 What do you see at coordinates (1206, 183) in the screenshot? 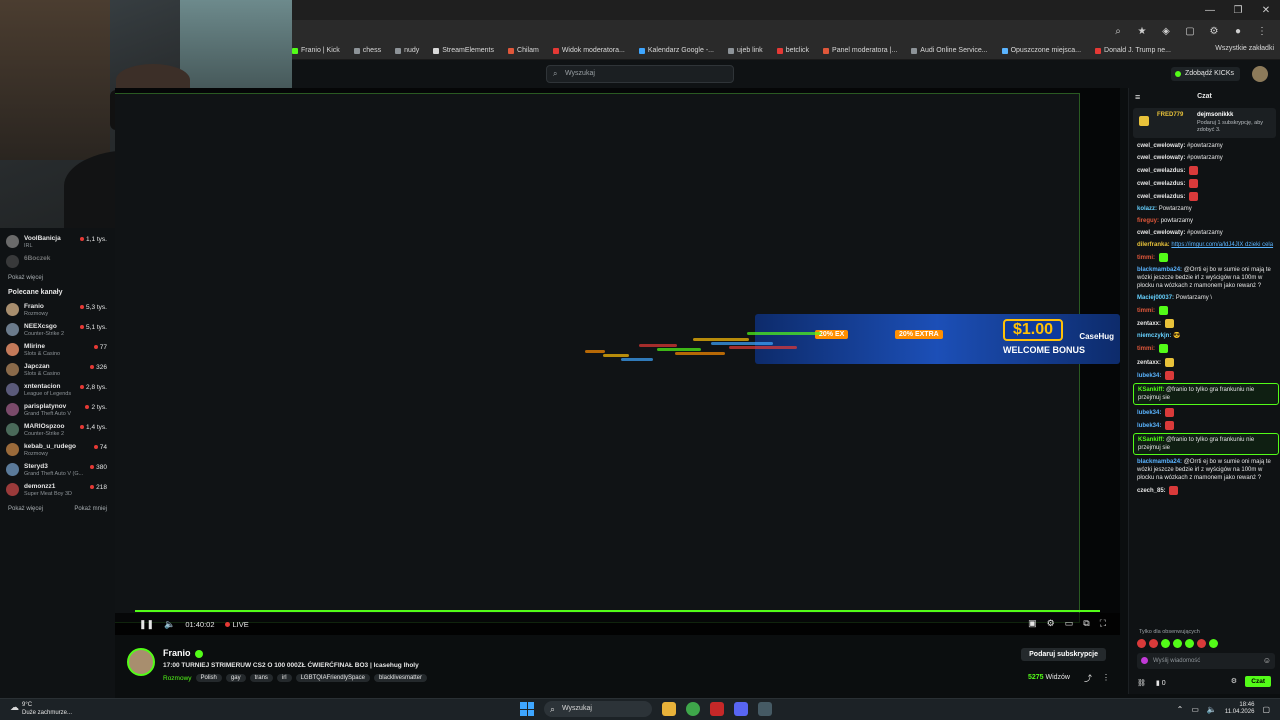
I see `chat-message: cwel_cwelazdus:` at bounding box center [1206, 183].